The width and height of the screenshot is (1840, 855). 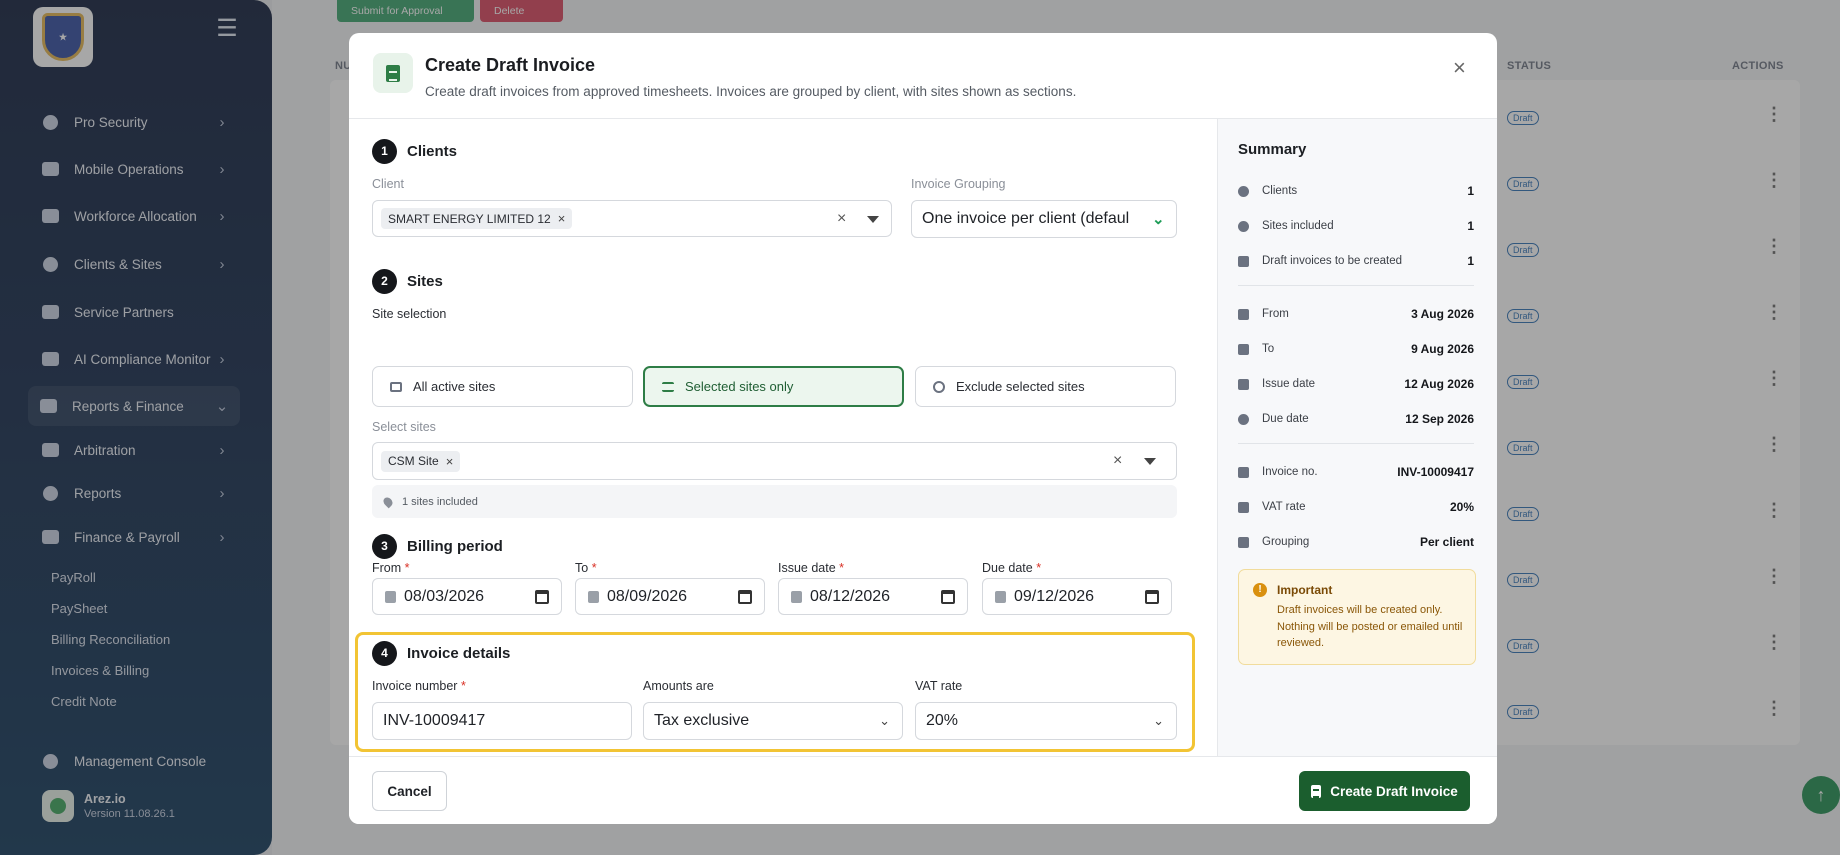 What do you see at coordinates (1356, 314) in the screenshot?
I see `summary-row-from: From 3 Aug 2026` at bounding box center [1356, 314].